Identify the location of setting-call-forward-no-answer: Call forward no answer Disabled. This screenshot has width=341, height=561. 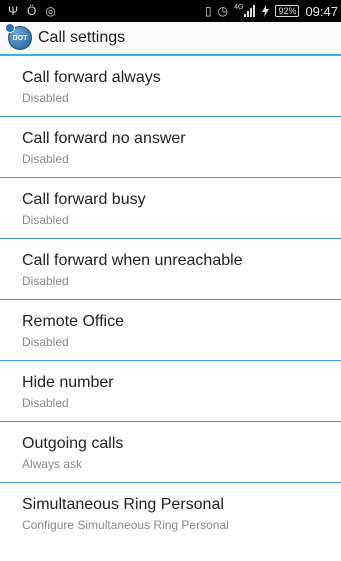
(170, 147).